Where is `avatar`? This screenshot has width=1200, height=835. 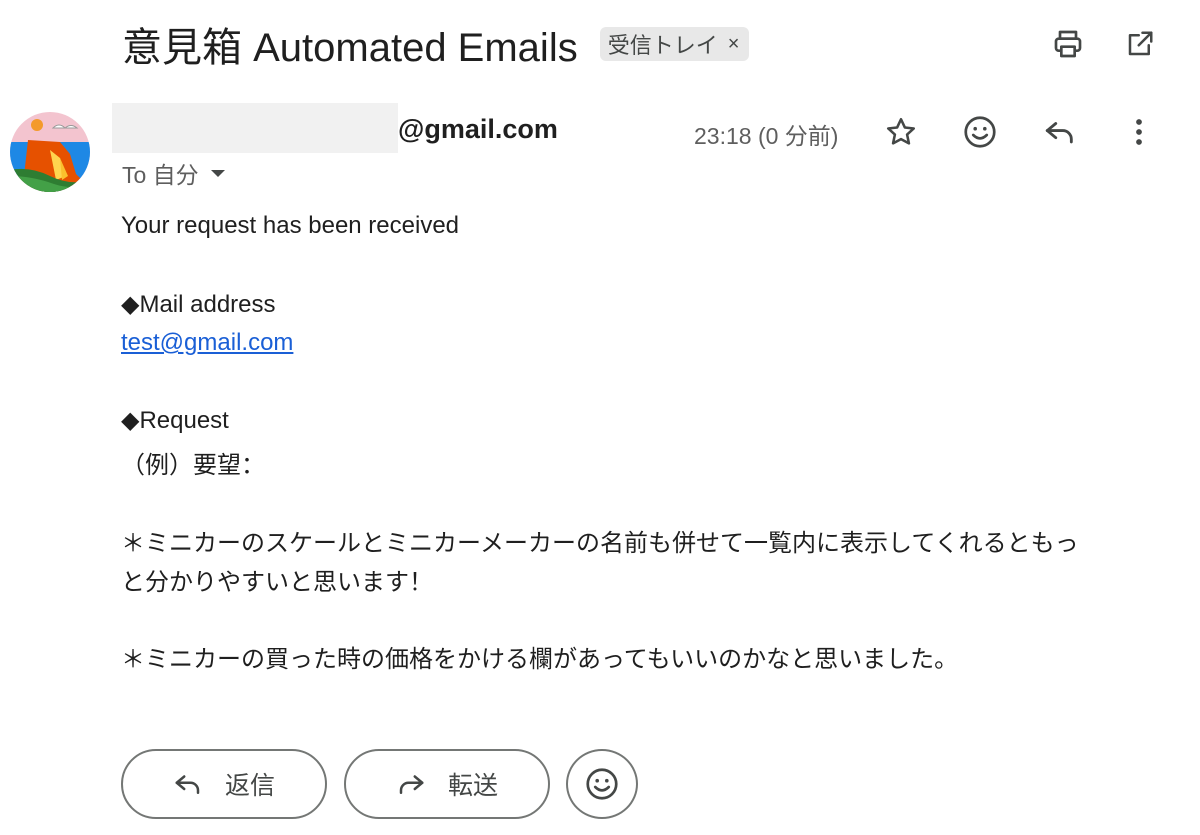
avatar is located at coordinates (50, 152).